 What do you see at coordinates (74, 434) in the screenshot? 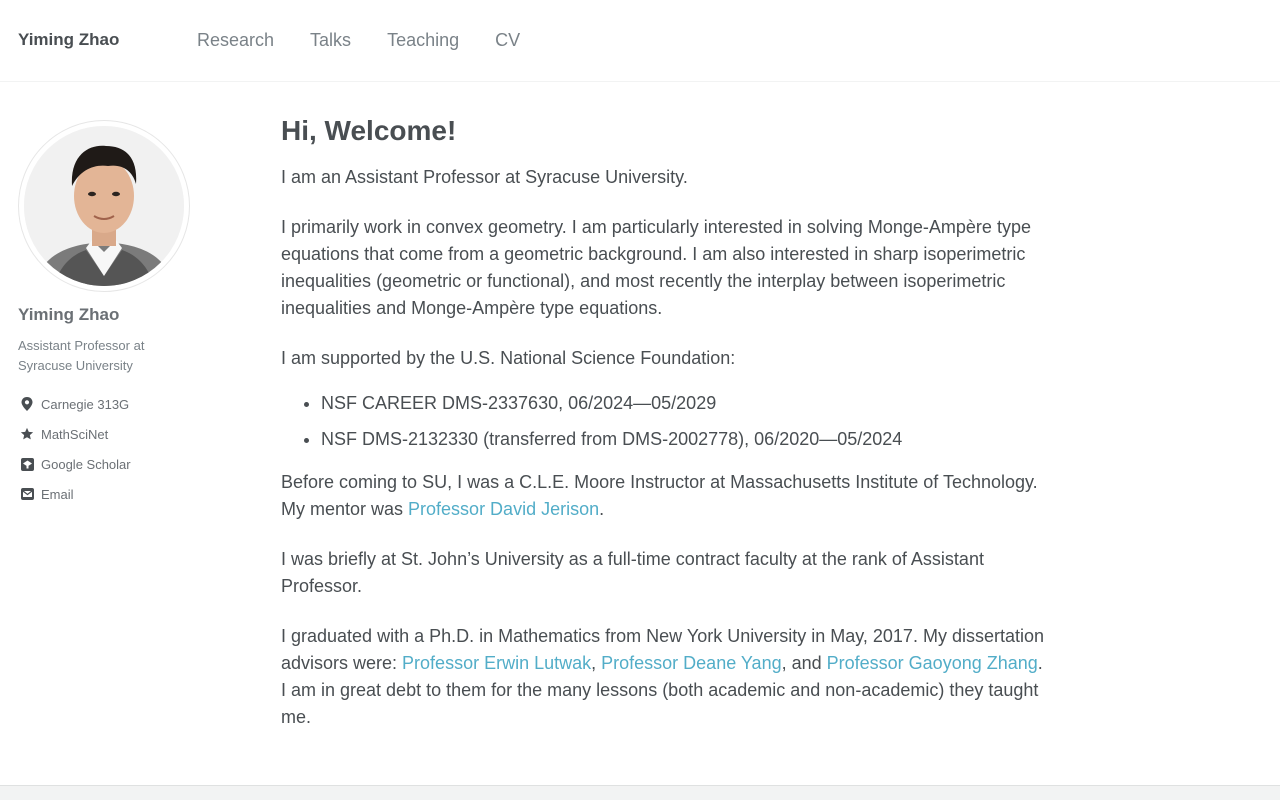
I see `author-link-label: MathSciNet` at bounding box center [74, 434].